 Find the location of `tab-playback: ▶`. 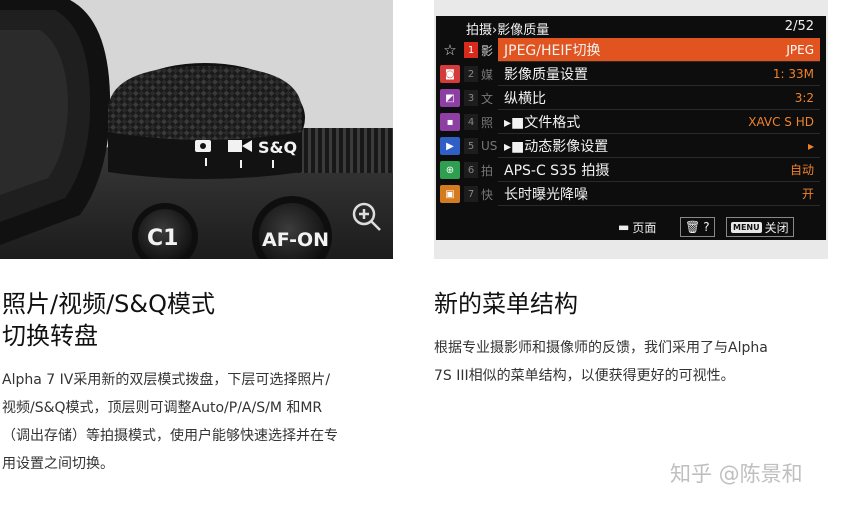

tab-playback: ▶ is located at coordinates (450, 146).